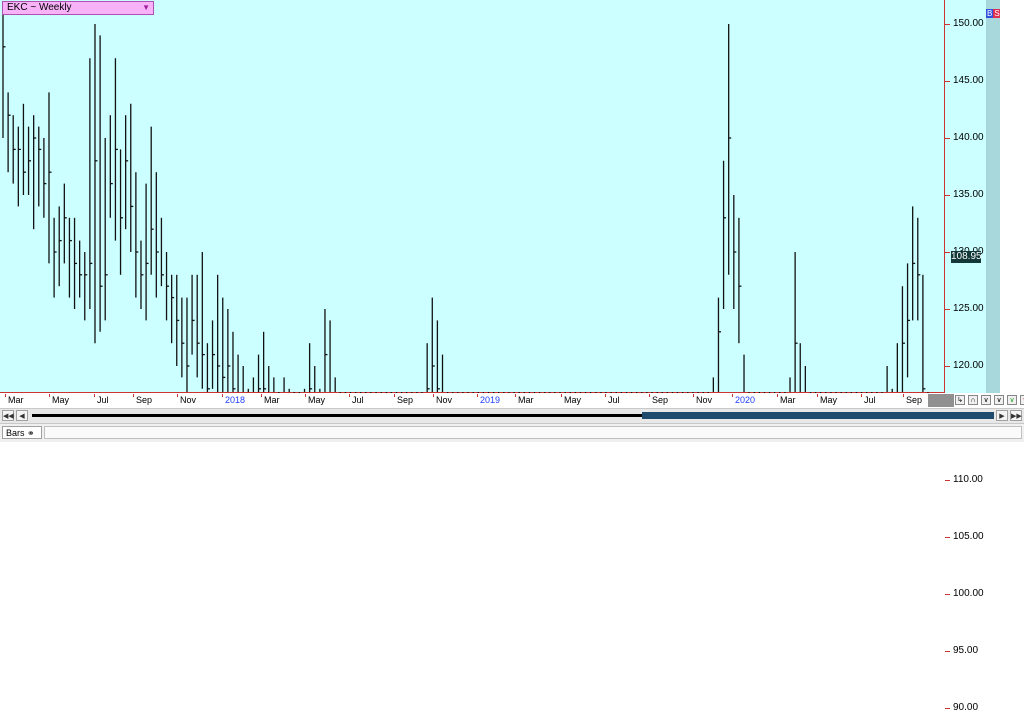  What do you see at coordinates (973, 400) in the screenshot?
I see `zoom-out-icon: ∩` at bounding box center [973, 400].